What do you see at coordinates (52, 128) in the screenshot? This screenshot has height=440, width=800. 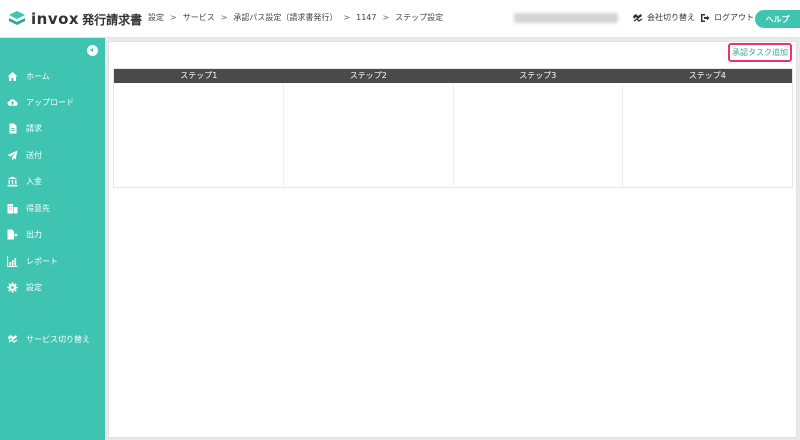 I see `sidebar-item-invoice: 請求` at bounding box center [52, 128].